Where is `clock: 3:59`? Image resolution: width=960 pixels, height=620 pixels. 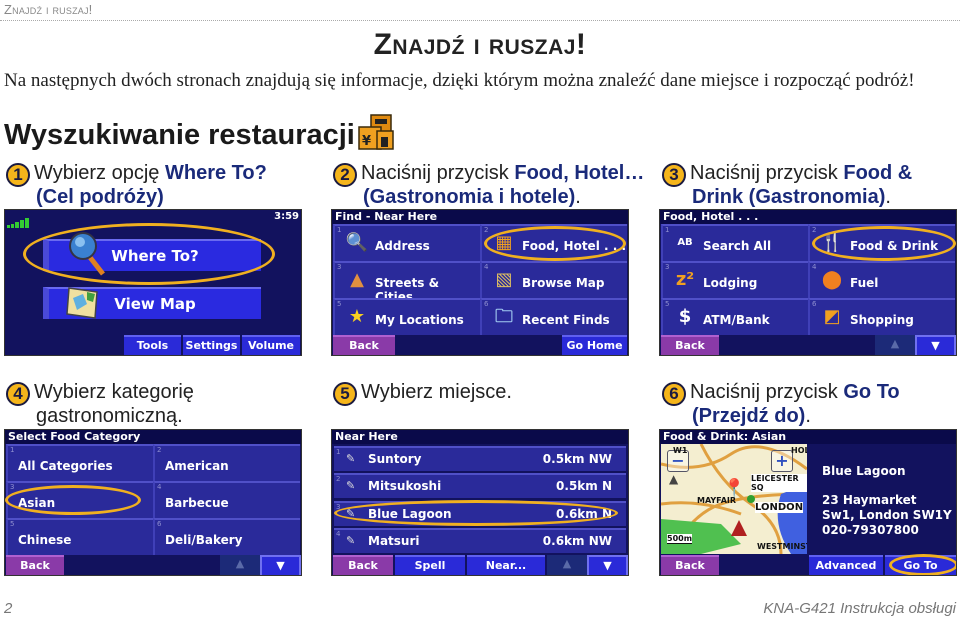
clock: 3:59 is located at coordinates (286, 216).